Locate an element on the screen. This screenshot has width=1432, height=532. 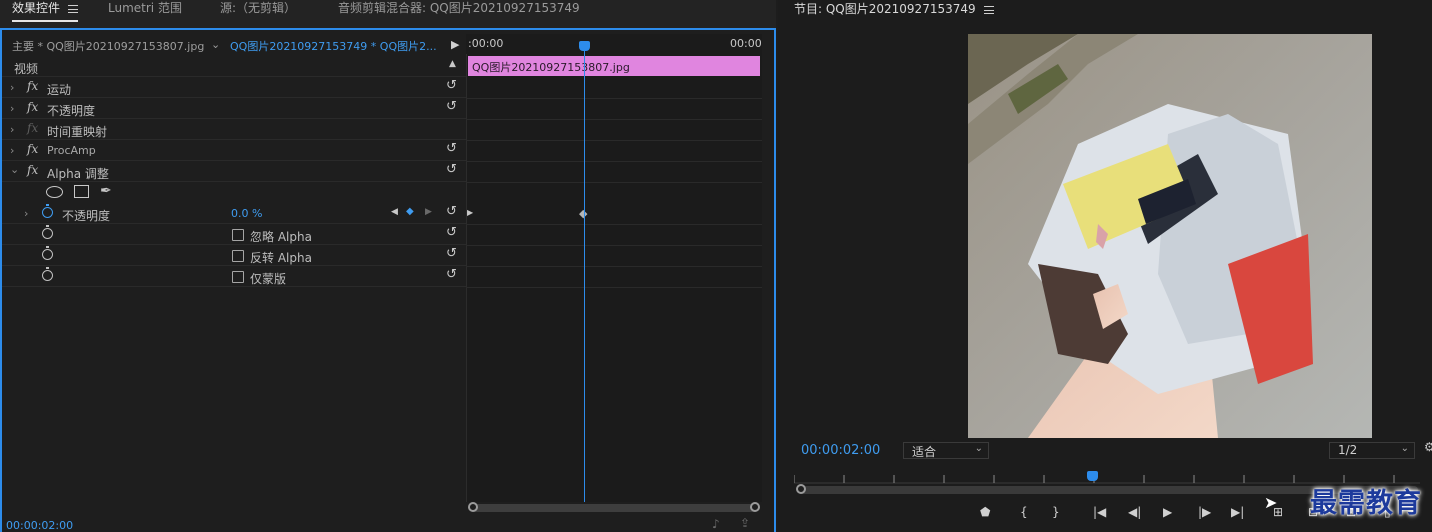
effect-label: 运动 is located at coordinates (59, 90).